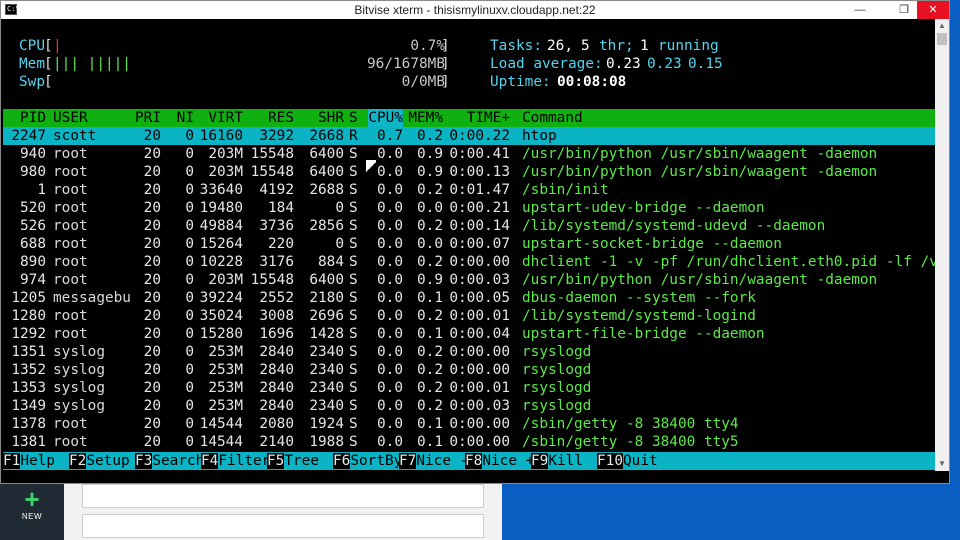  What do you see at coordinates (99, 461) in the screenshot?
I see `fkey-setup: F2Setup` at bounding box center [99, 461].